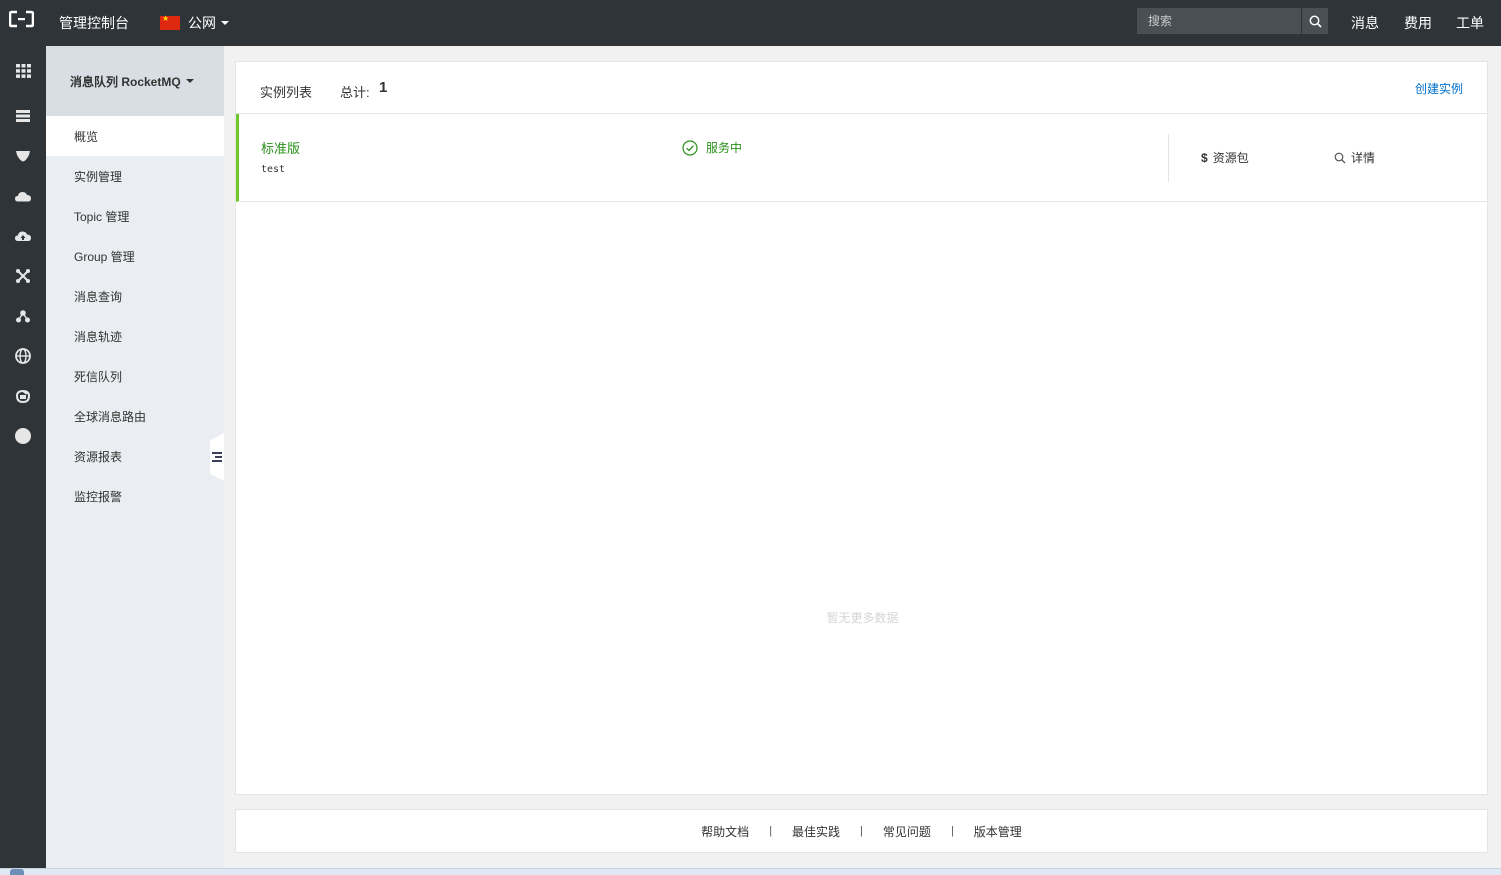 This screenshot has width=1501, height=875. What do you see at coordinates (1418, 23) in the screenshot?
I see `billing-link: 费用` at bounding box center [1418, 23].